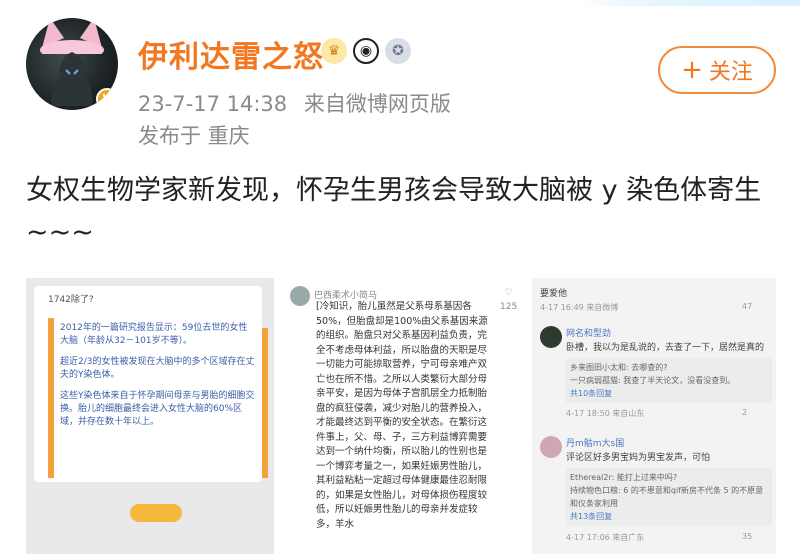  Describe the element at coordinates (231, 54) in the screenshot. I see `user-name: 伊利达雷之怒` at that location.